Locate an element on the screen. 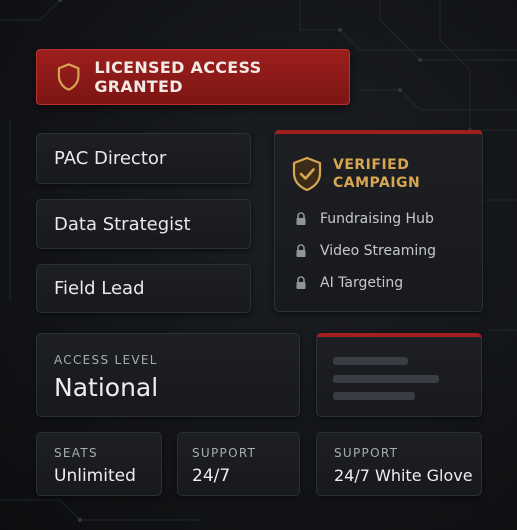 This screenshot has width=517, height=530. seats-value: Unlimited is located at coordinates (95, 476).